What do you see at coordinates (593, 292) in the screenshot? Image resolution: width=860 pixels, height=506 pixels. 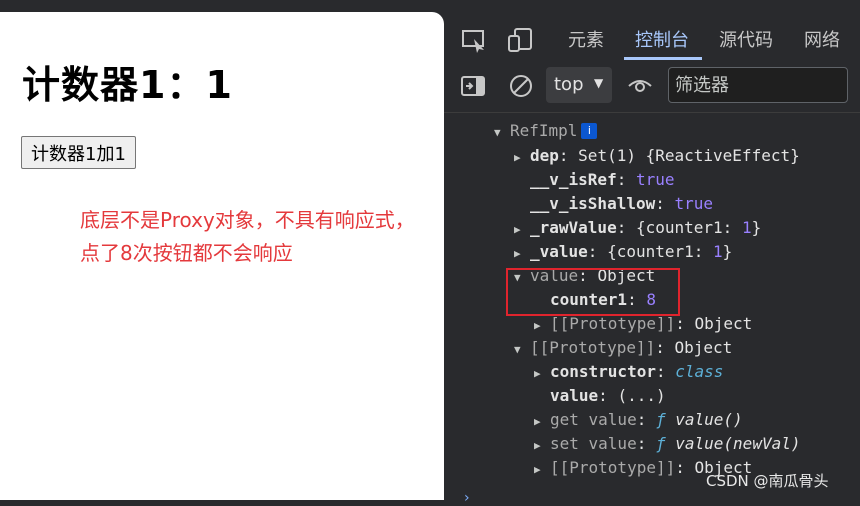 I see `highlight-annotation-box` at bounding box center [593, 292].